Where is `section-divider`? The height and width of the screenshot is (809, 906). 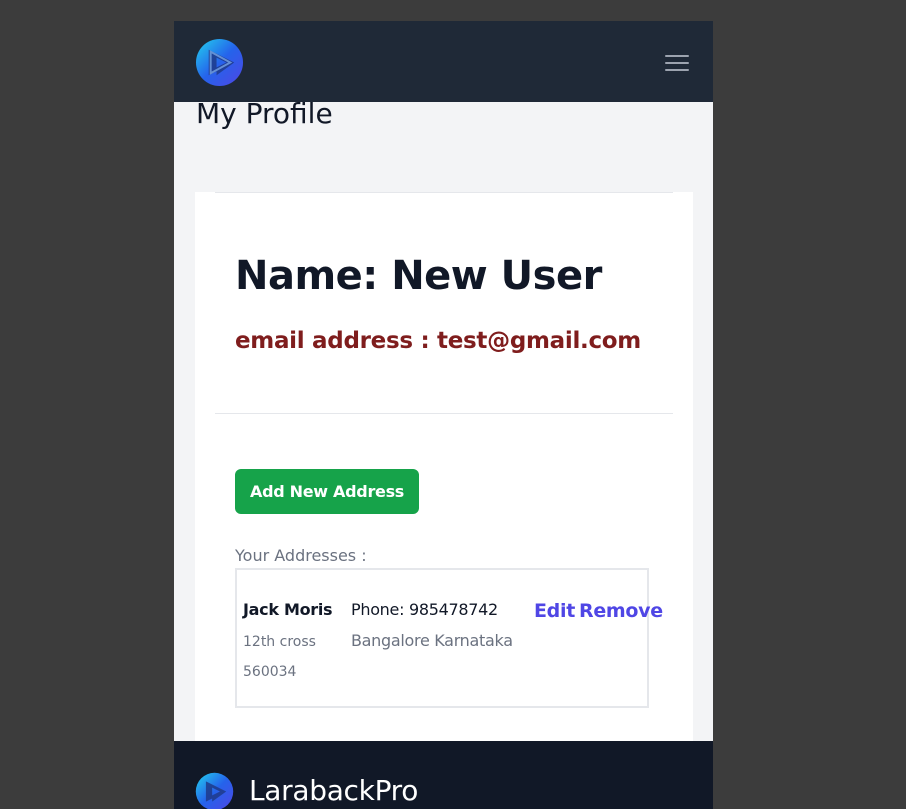
section-divider is located at coordinates (444, 413).